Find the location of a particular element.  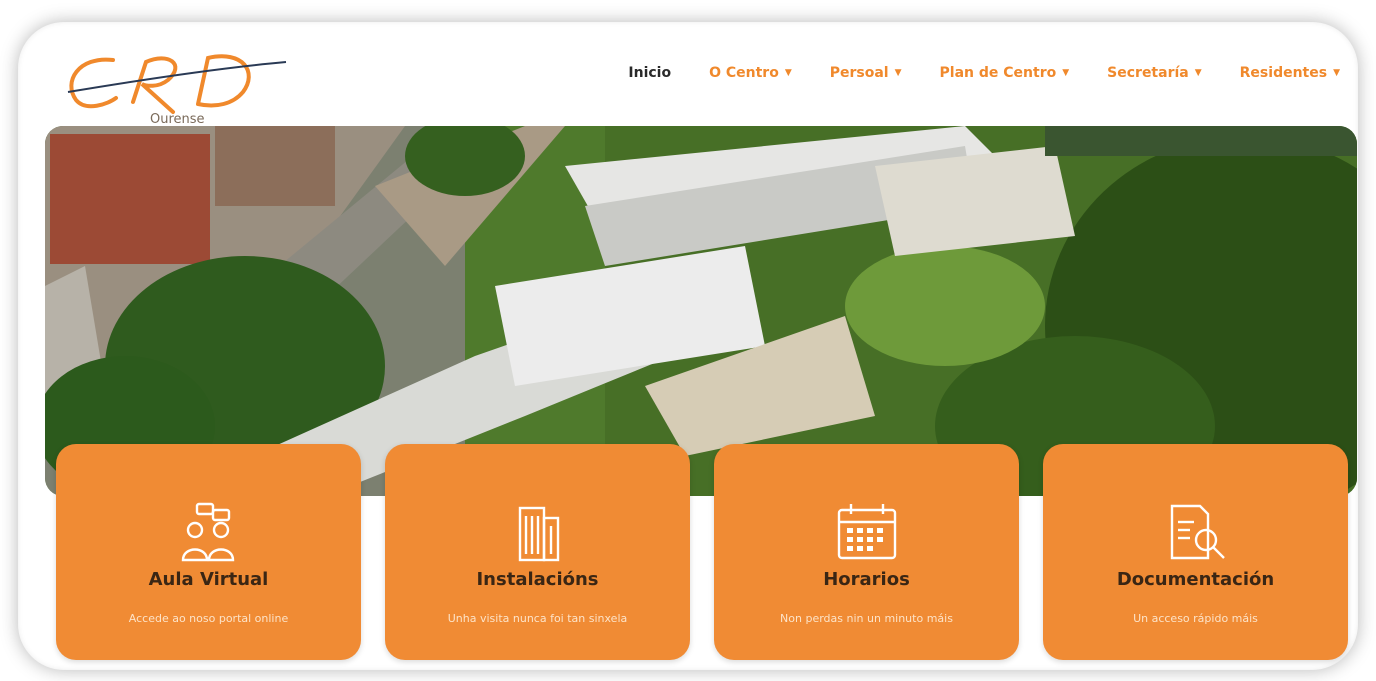

nav-item-residentes: Residentes ▼ is located at coordinates (1290, 73).